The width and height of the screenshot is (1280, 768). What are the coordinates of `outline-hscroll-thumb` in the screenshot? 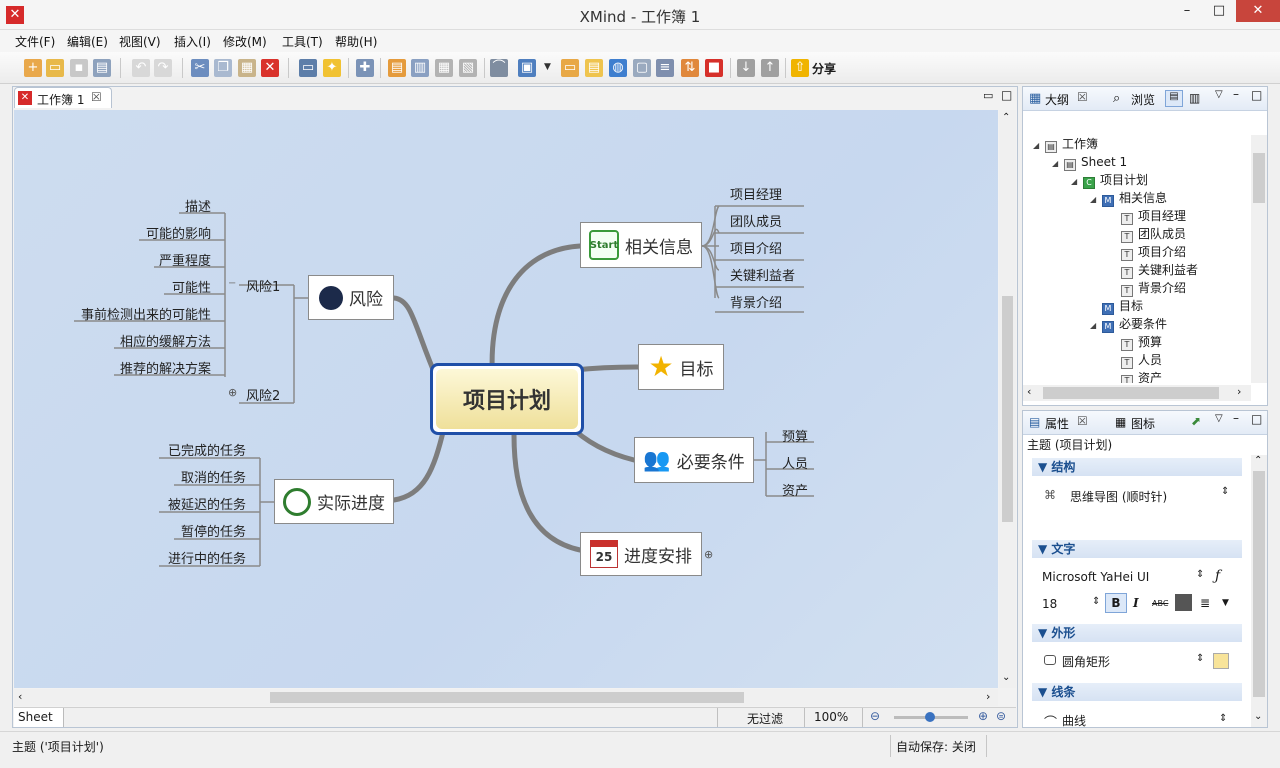 It's located at (1131, 393).